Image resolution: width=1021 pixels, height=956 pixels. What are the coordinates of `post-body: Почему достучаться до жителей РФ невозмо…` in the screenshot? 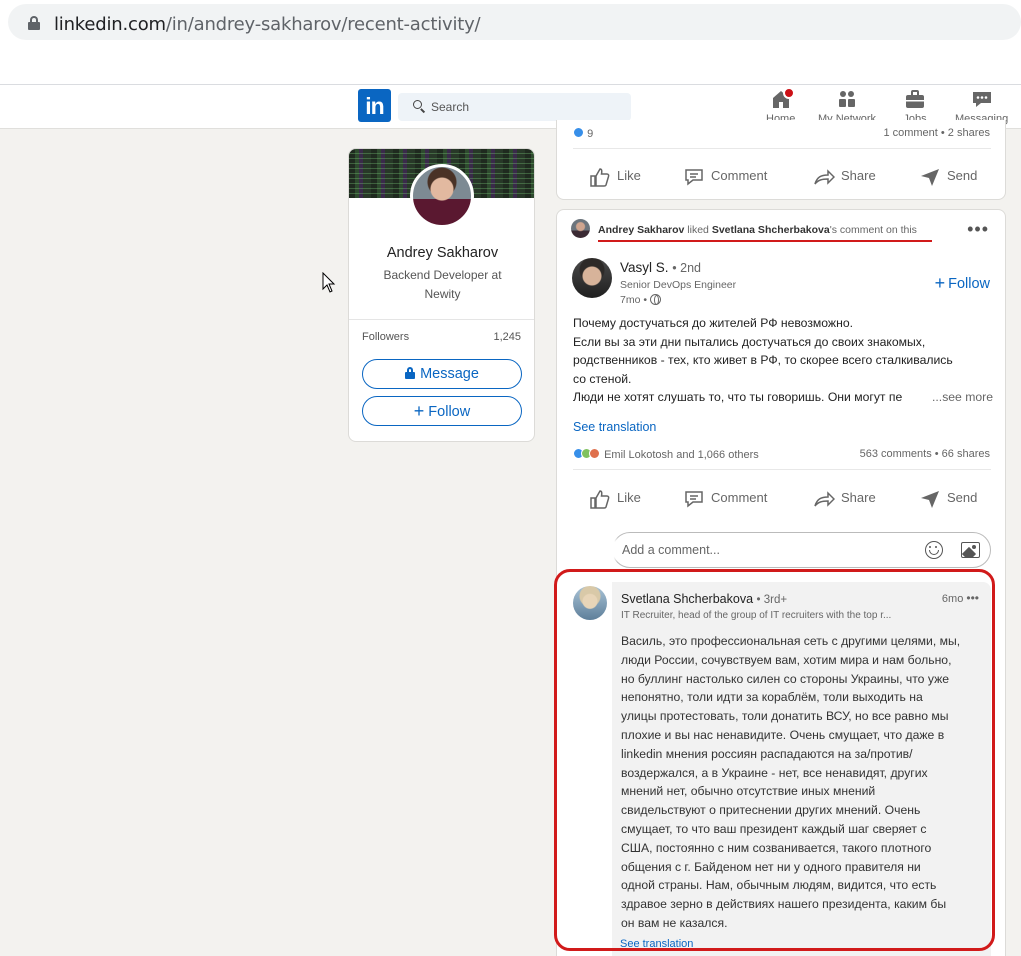 It's located at (783, 360).